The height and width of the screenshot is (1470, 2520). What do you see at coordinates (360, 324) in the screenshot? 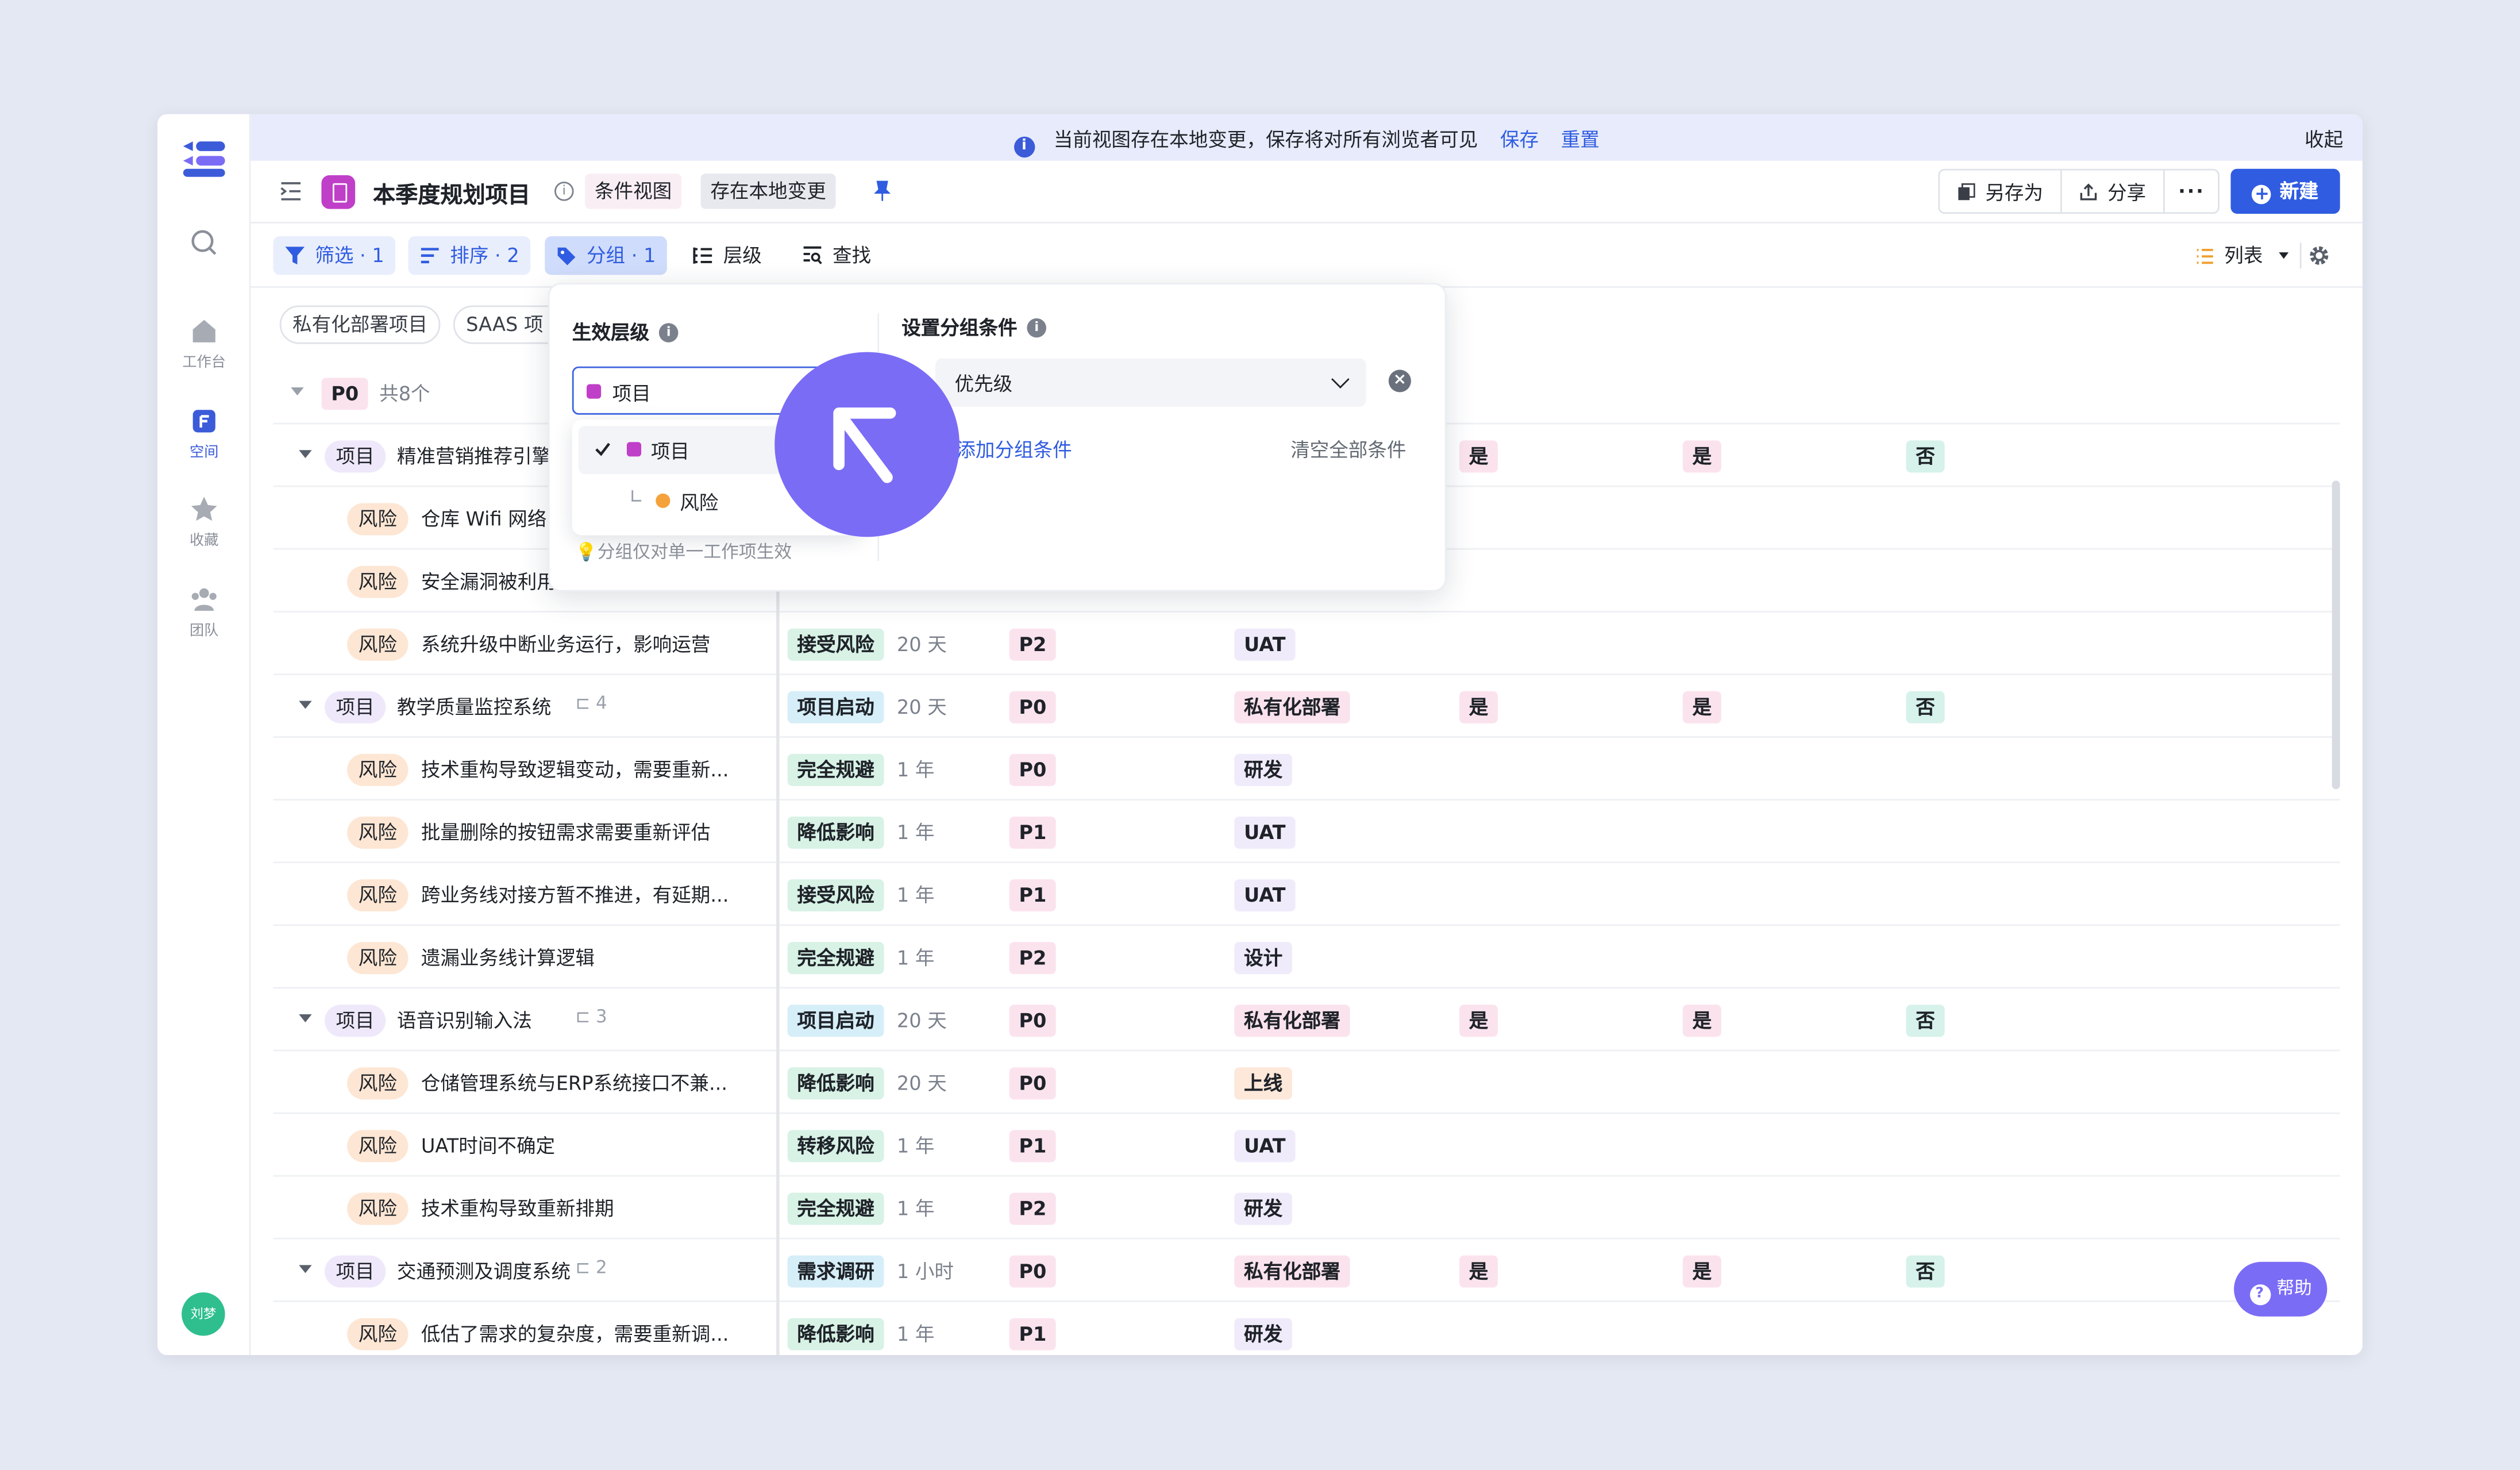
I see `pill-private-deploy: 私有化部署项目` at bounding box center [360, 324].